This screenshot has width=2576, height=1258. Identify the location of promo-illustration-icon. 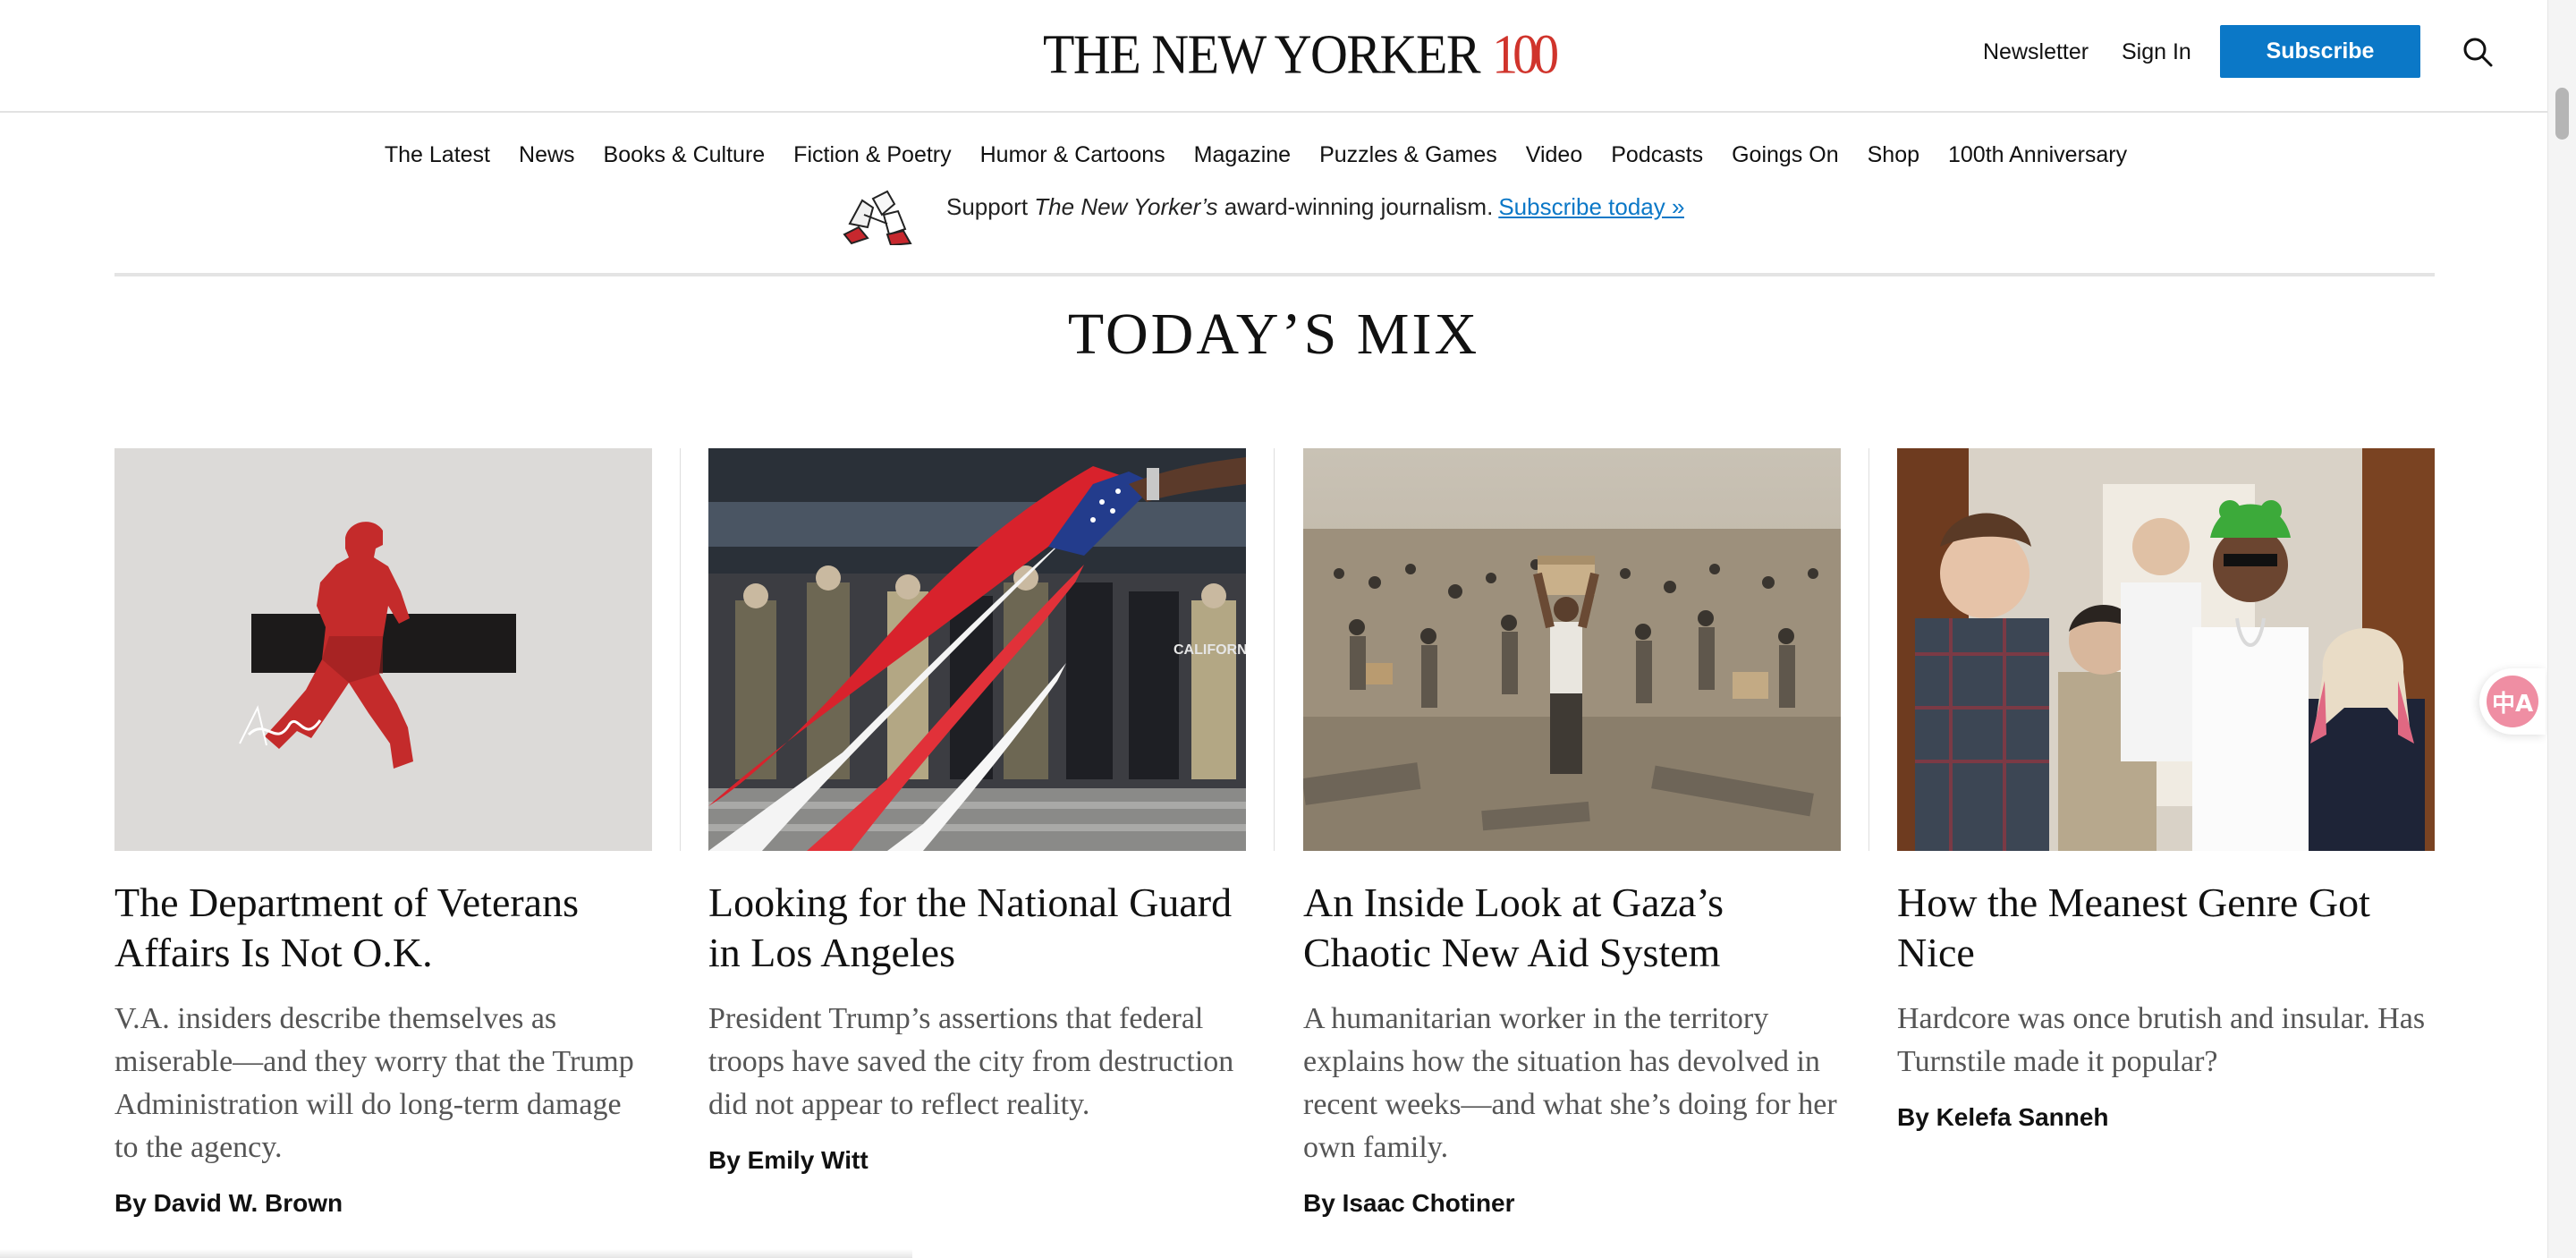
(875, 216).